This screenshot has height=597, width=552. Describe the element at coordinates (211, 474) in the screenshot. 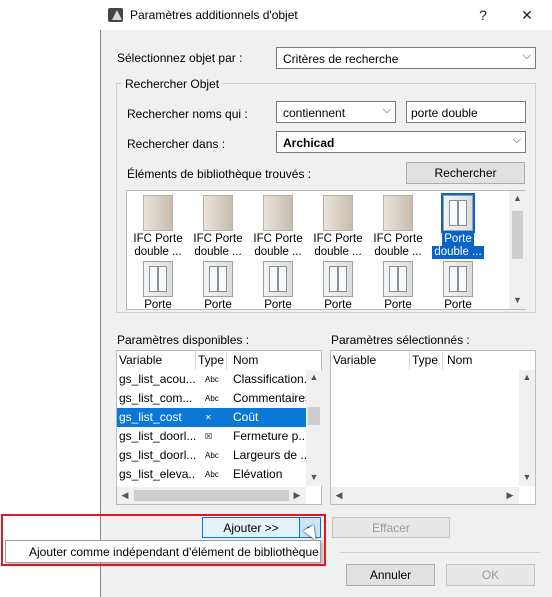

I see `table-row: gs_list_eleva... Abc Elévation` at that location.